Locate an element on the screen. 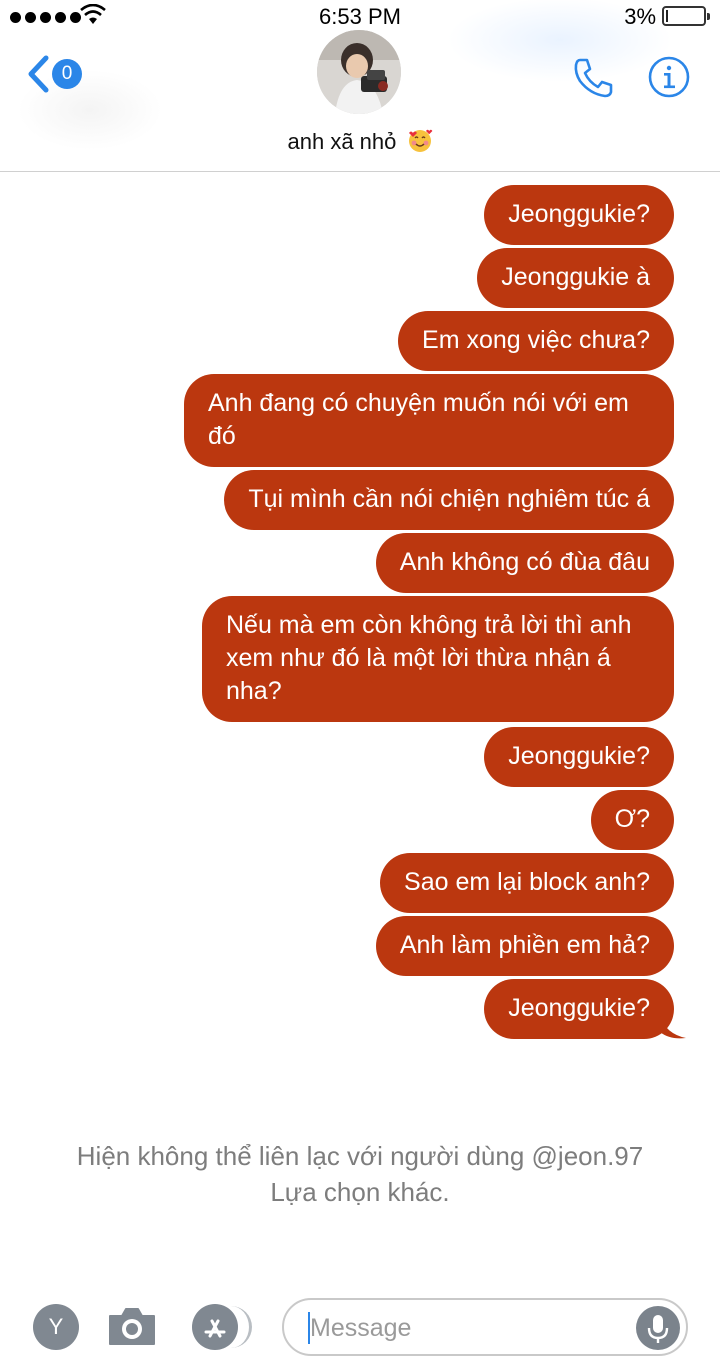  avatar-photo is located at coordinates (359, 72).